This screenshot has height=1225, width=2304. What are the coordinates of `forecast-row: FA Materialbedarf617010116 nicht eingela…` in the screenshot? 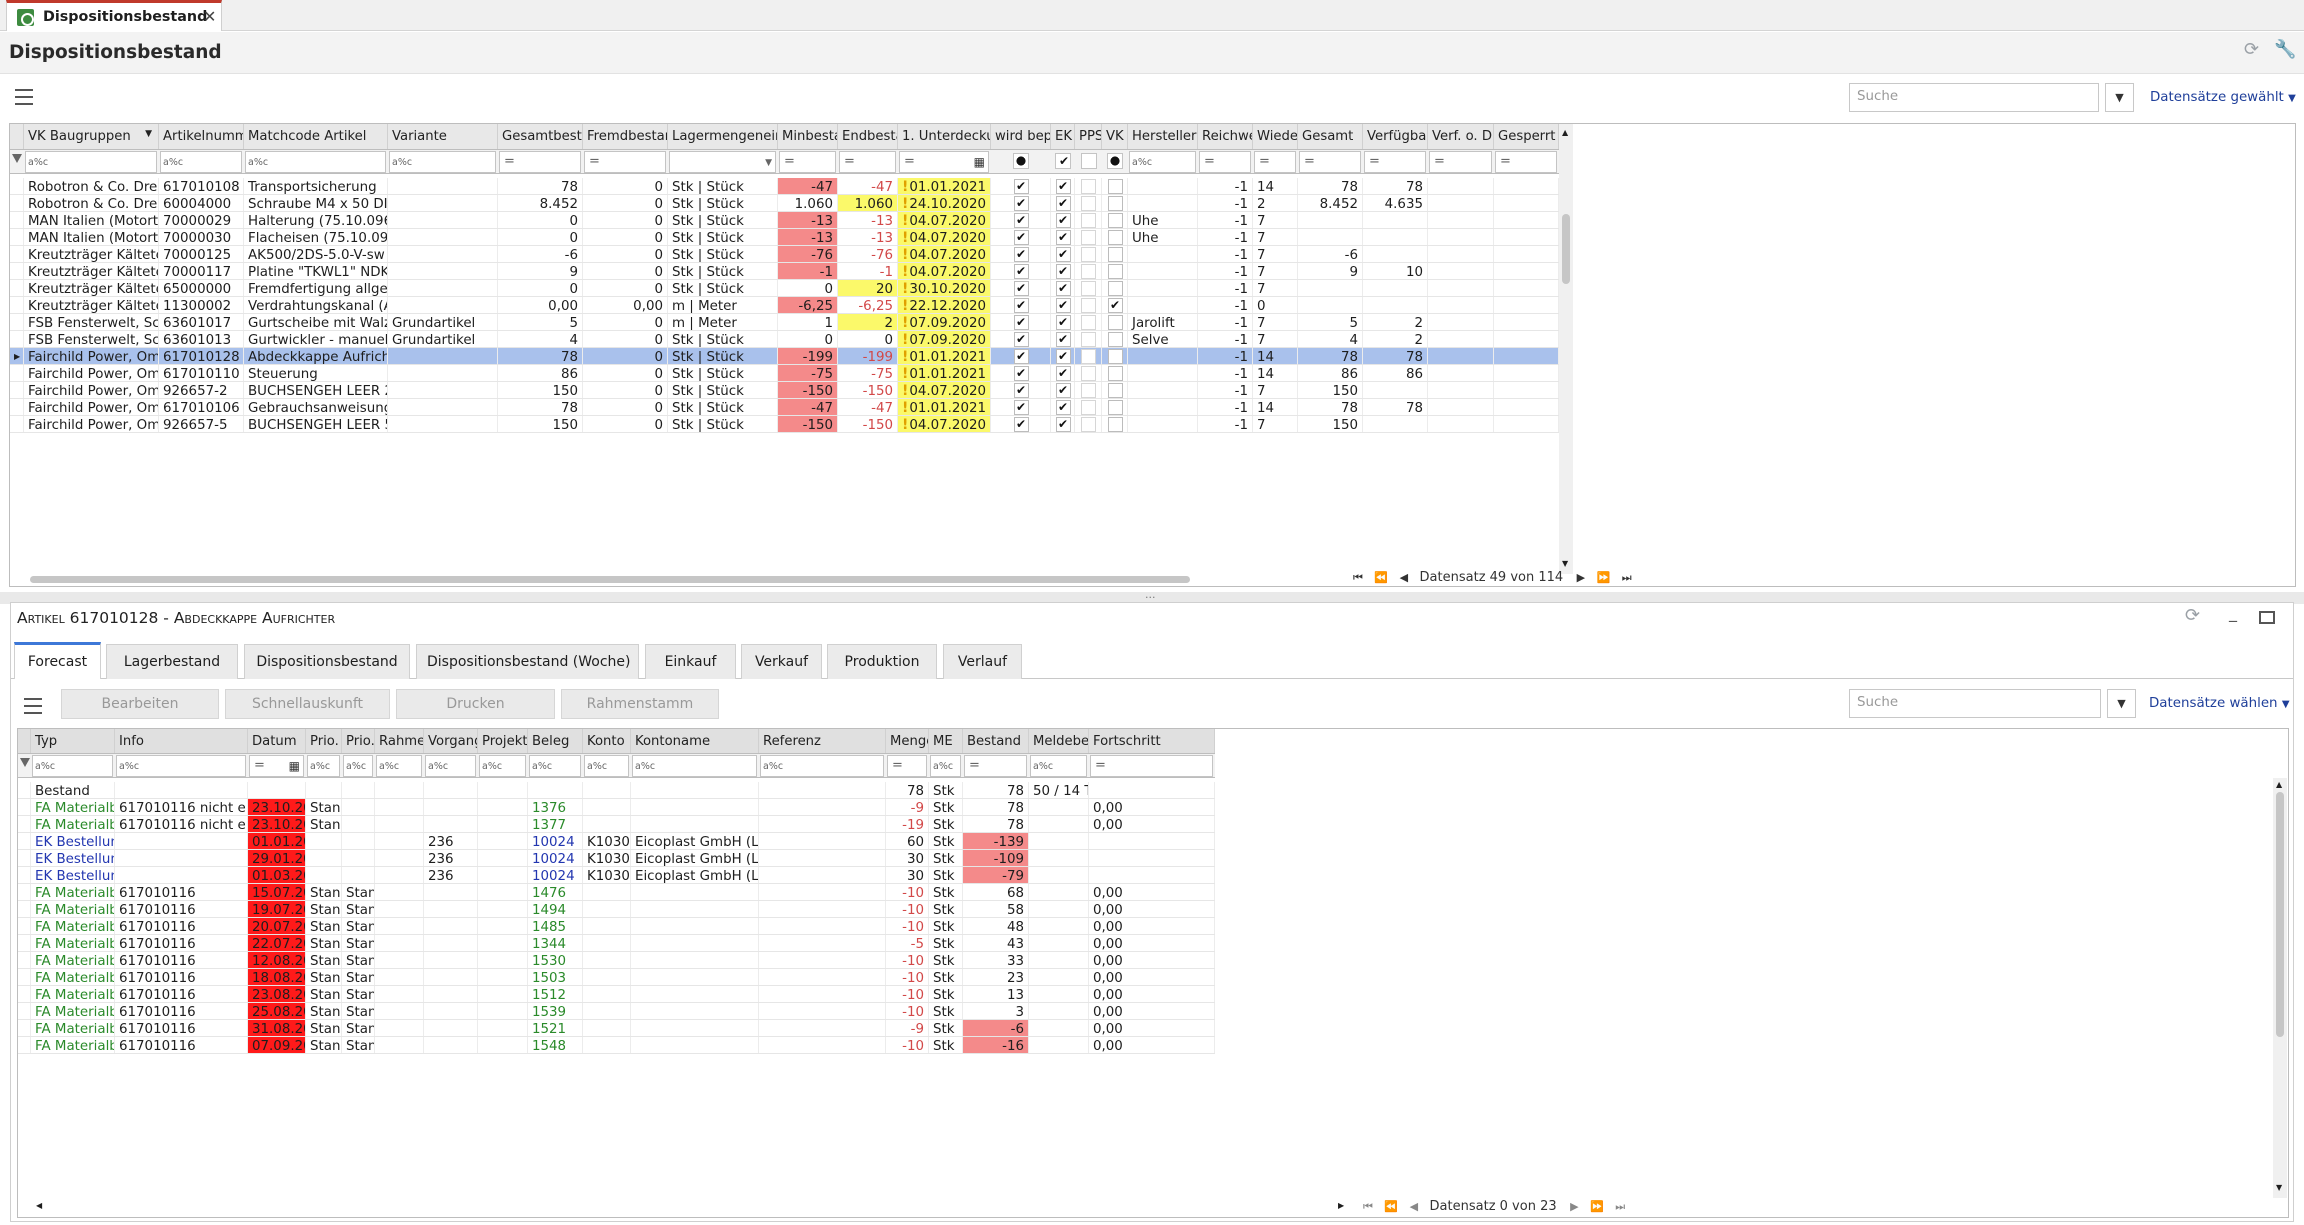 It's located at (616, 807).